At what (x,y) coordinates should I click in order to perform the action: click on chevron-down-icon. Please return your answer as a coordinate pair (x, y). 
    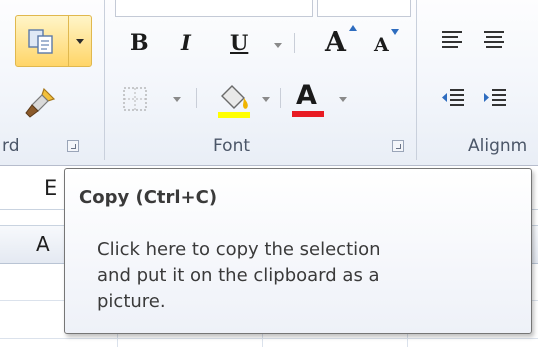
    Looking at the image, I should click on (80, 41).